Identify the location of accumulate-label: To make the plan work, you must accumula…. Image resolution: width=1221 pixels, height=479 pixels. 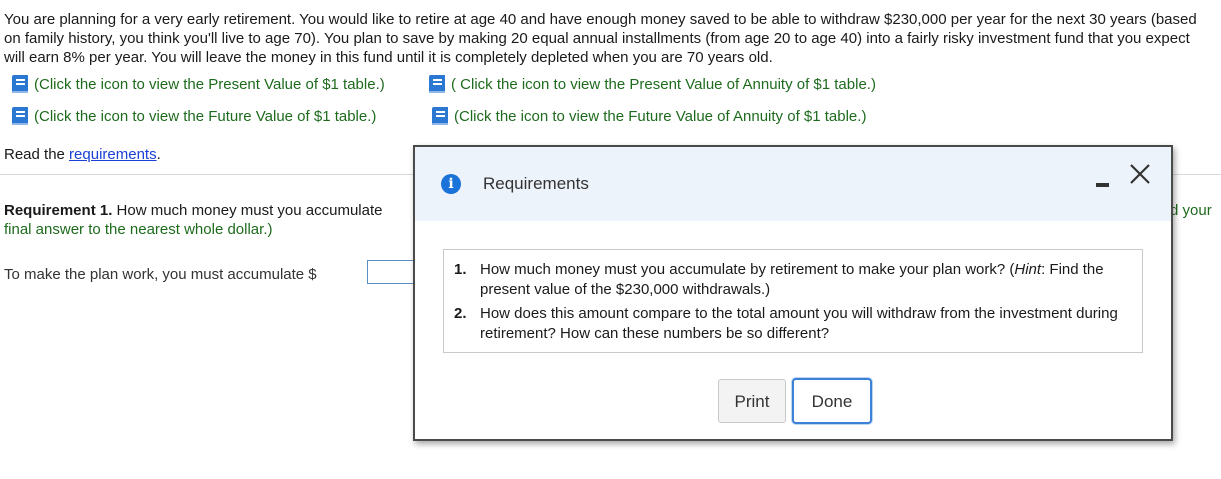
(160, 274).